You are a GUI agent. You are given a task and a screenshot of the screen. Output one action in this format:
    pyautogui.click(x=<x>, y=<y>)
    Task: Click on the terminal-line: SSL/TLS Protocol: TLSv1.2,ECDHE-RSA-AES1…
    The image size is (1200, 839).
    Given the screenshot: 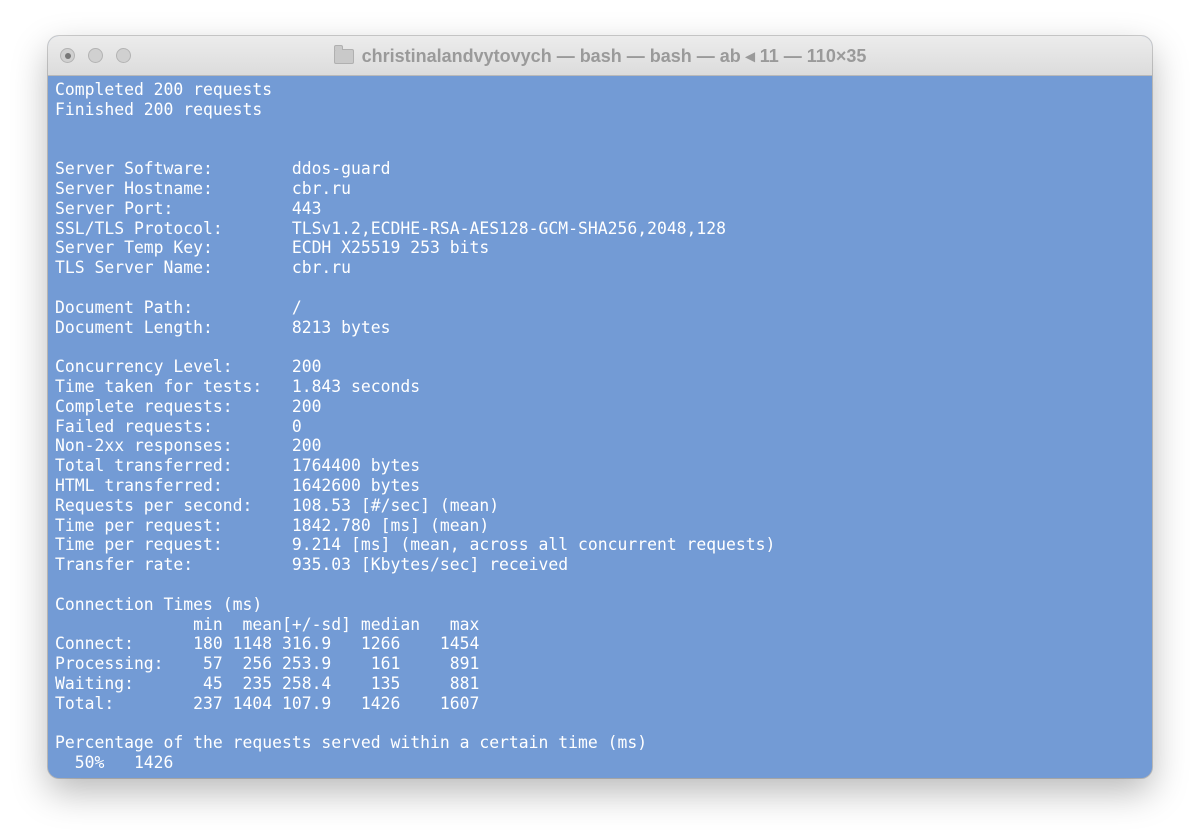 What is the action you would take?
    pyautogui.click(x=391, y=228)
    